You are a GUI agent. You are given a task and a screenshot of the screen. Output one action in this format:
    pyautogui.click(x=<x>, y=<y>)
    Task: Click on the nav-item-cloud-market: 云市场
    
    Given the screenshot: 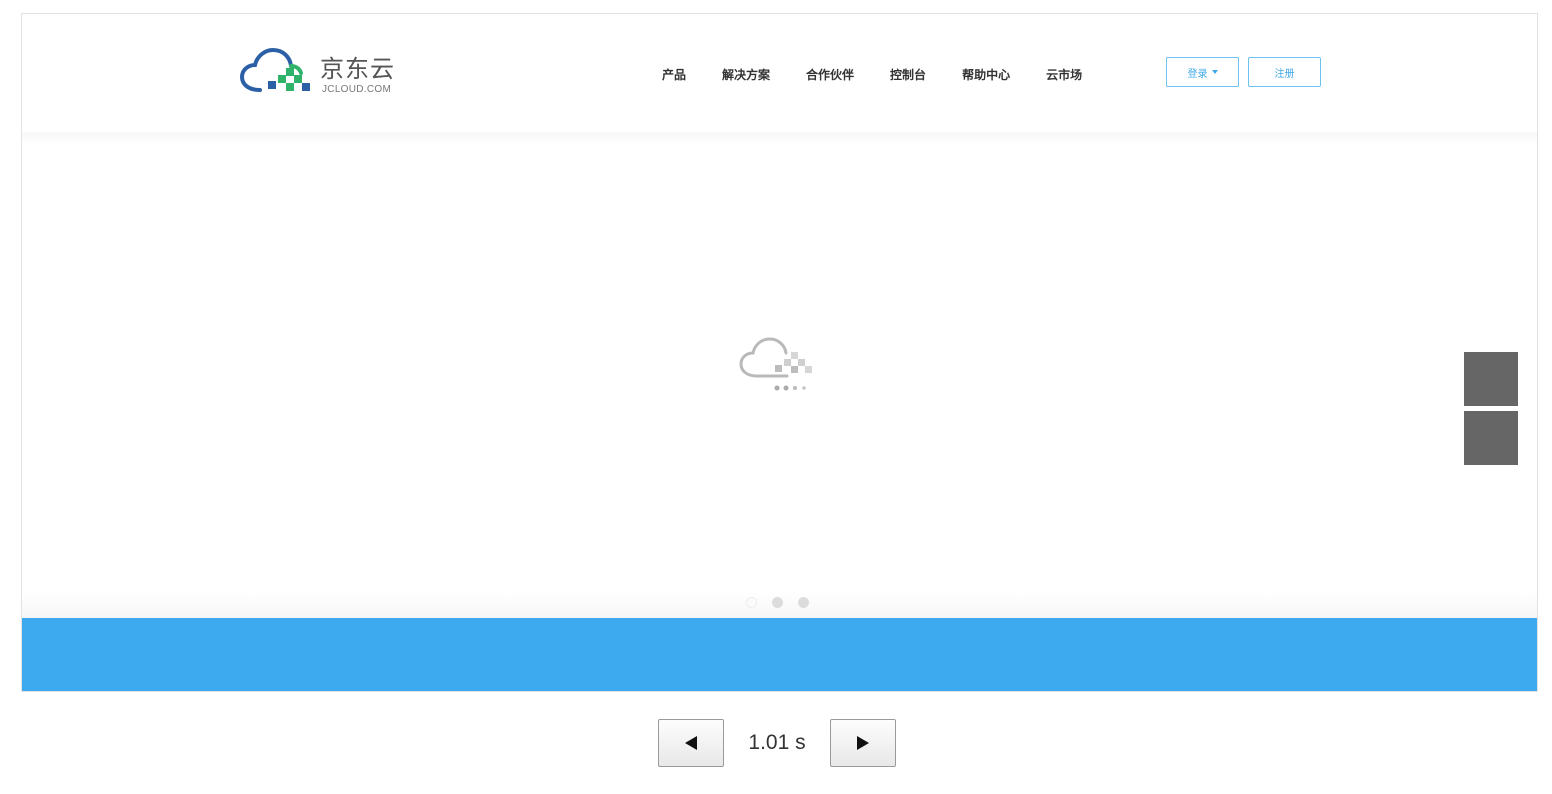 What is the action you would take?
    pyautogui.click(x=1064, y=74)
    